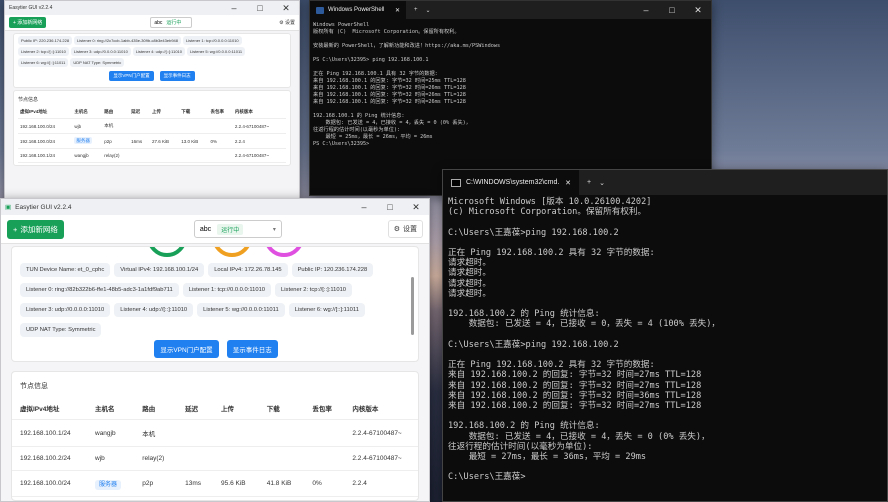 This screenshot has height=502, width=888. I want to click on window-title: Easytier GUI v2.2.4, so click(43, 207).